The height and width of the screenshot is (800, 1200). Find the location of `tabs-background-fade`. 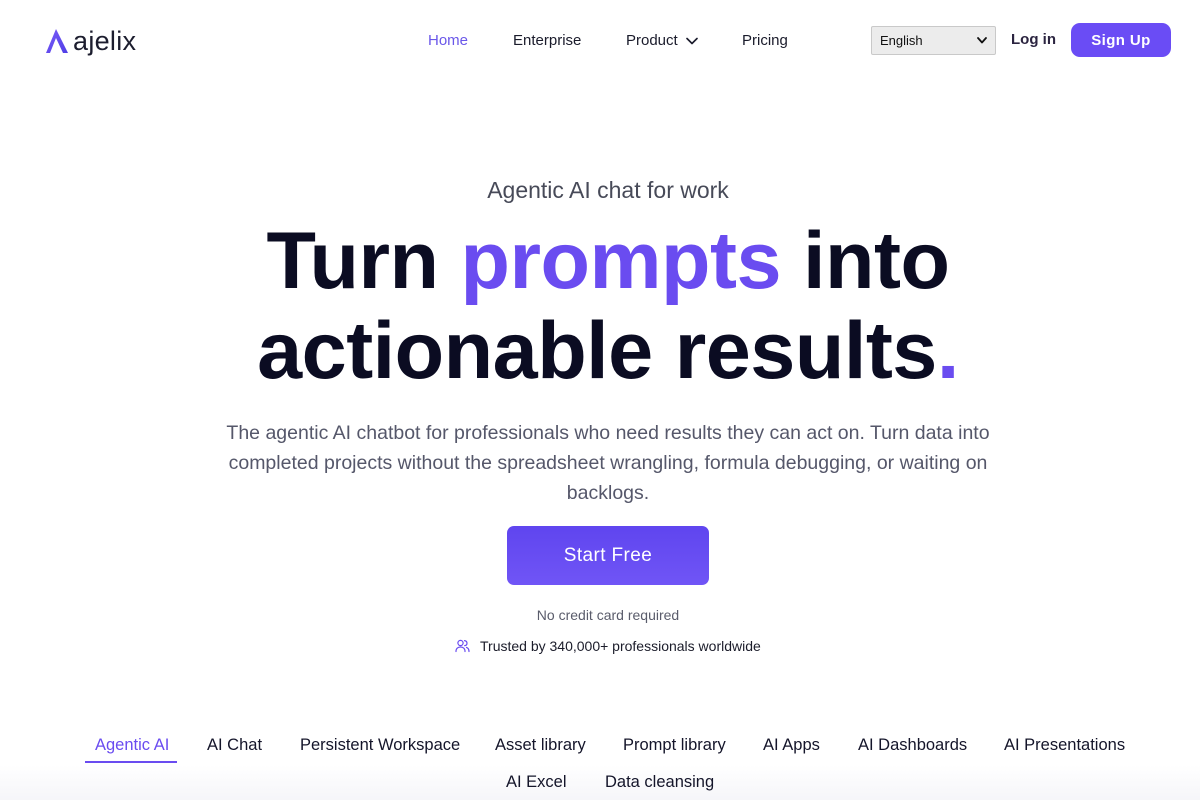

tabs-background-fade is located at coordinates (600, 782).